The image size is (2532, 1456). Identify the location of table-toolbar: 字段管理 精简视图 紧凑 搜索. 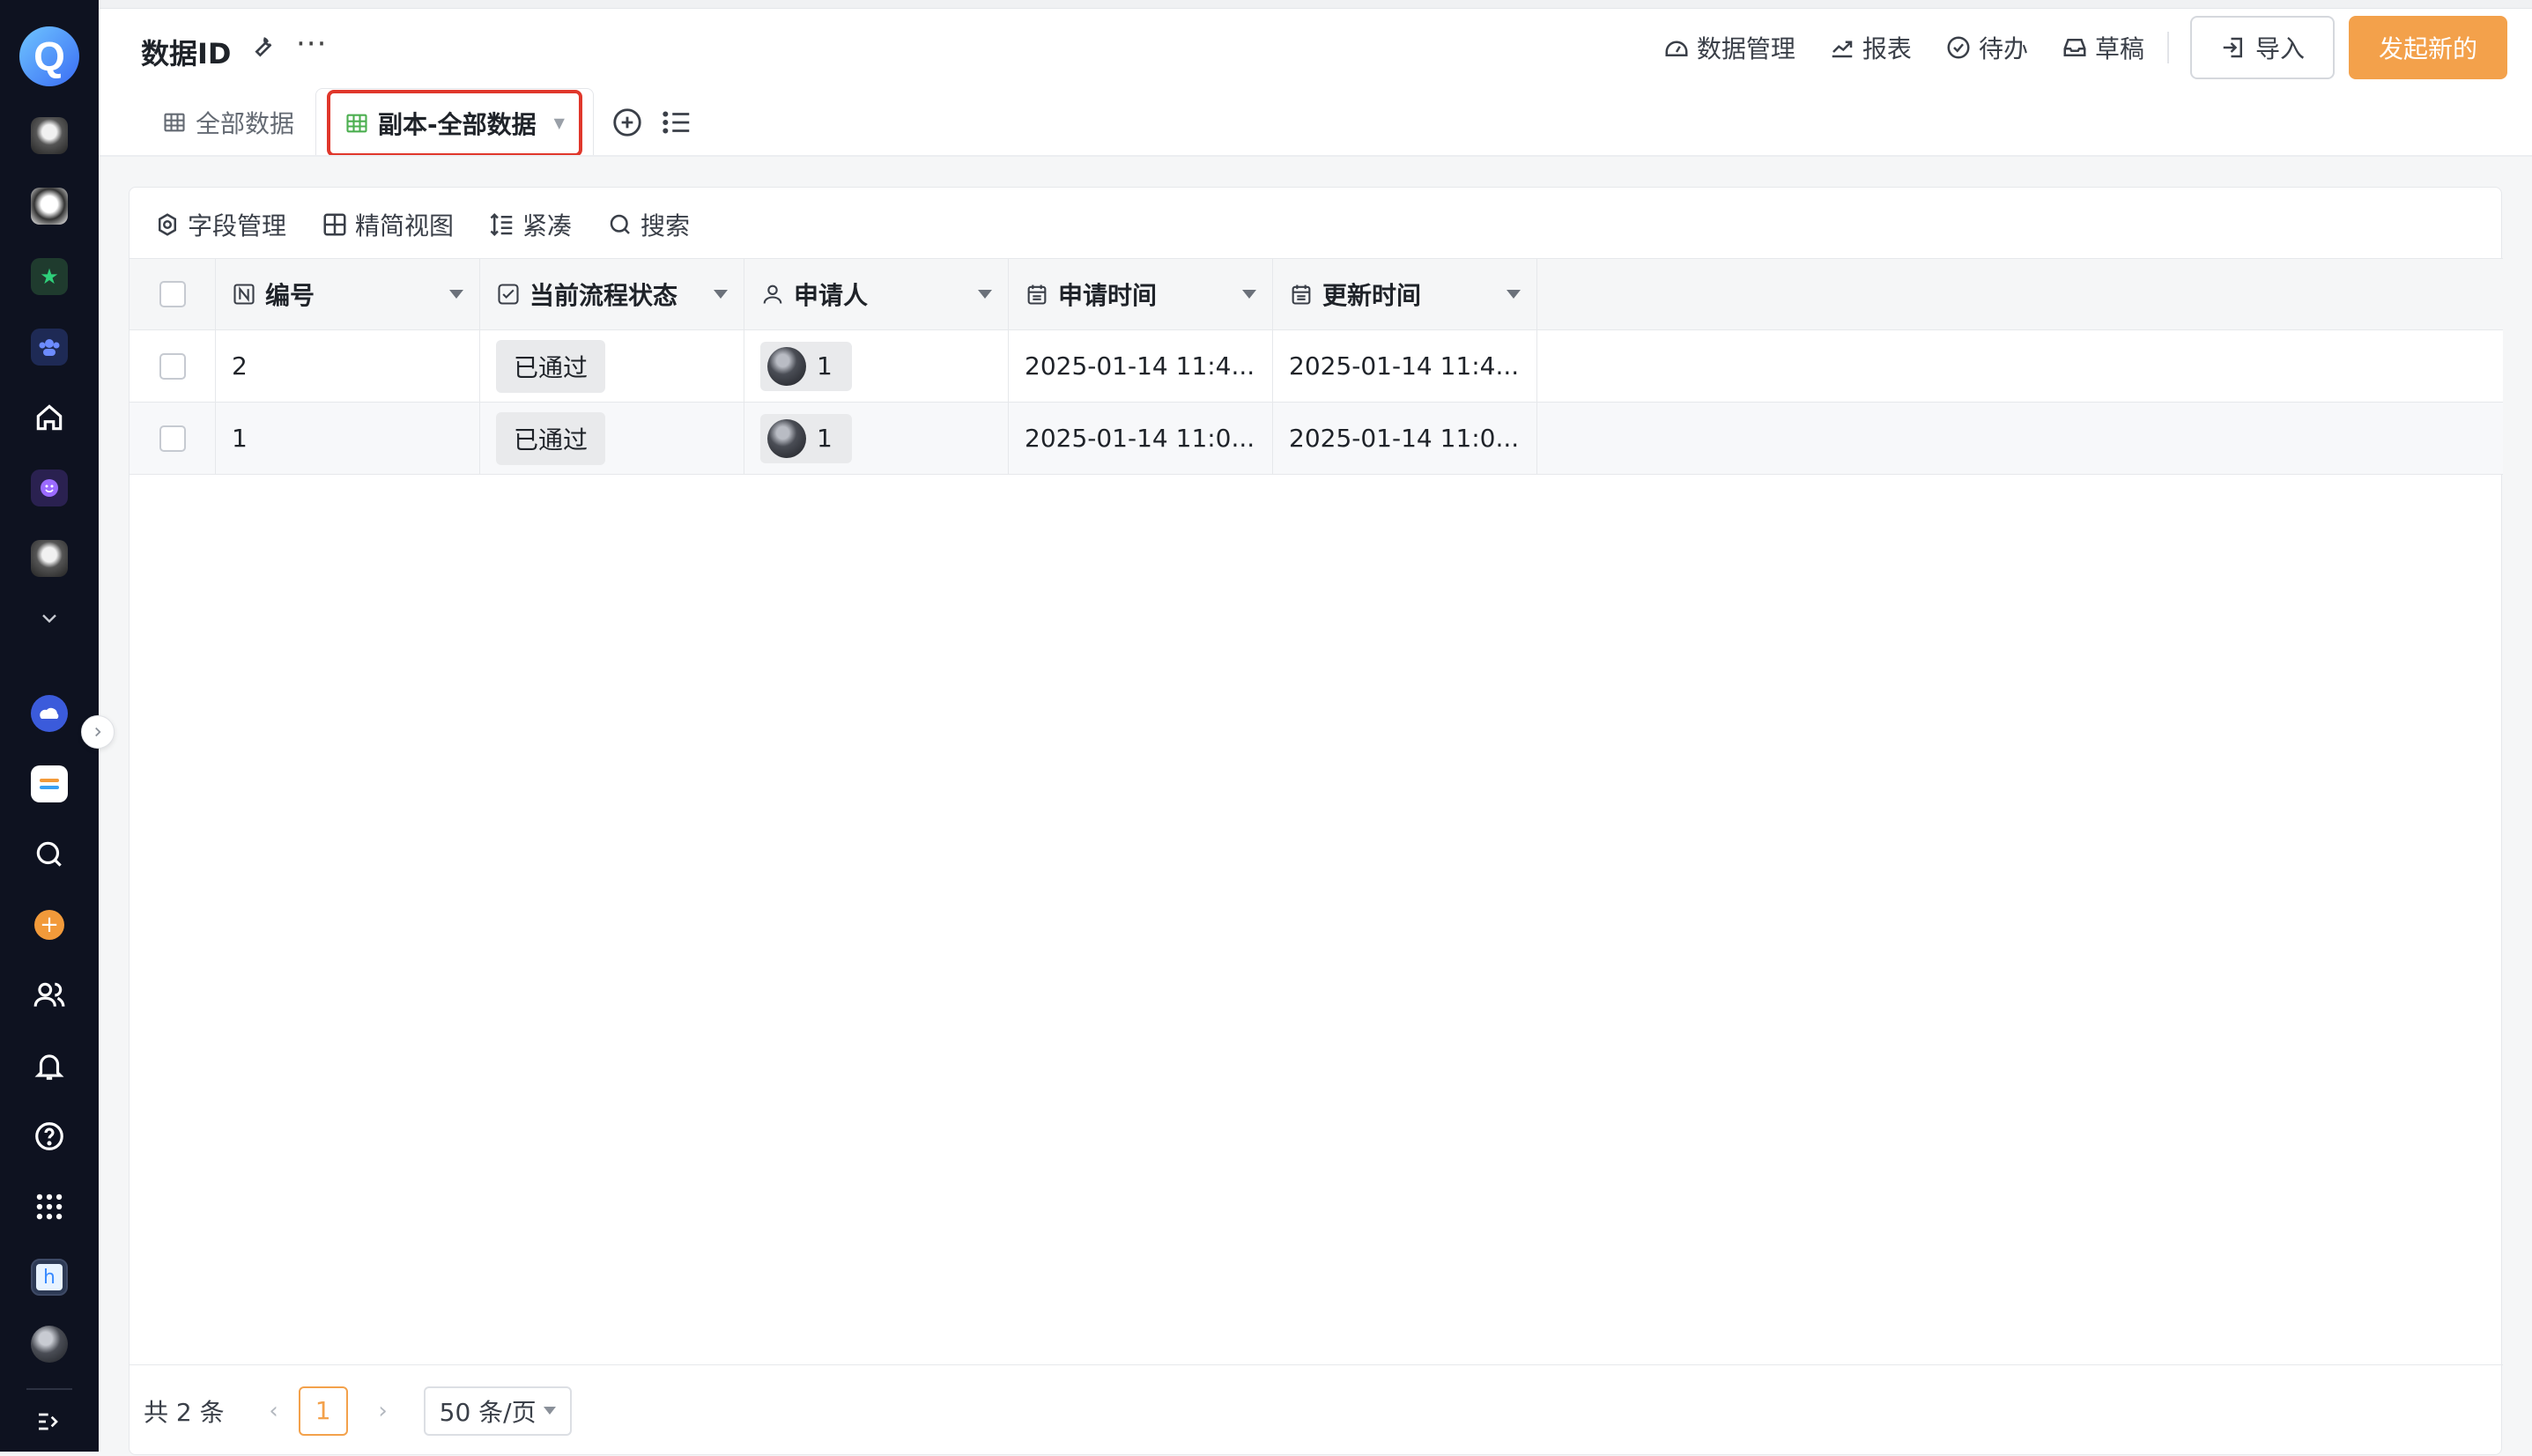
(439, 225).